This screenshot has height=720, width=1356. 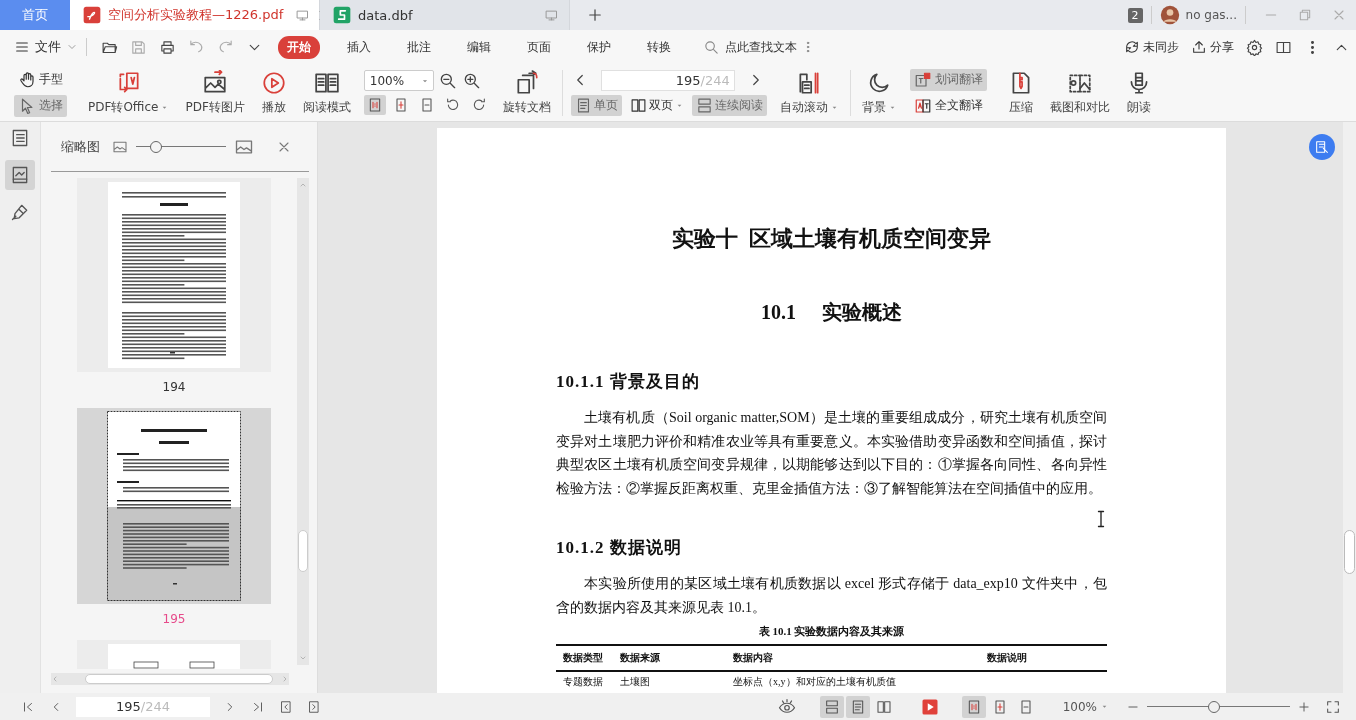 I want to click on document-tab: data.dbf, so click(x=445, y=15).